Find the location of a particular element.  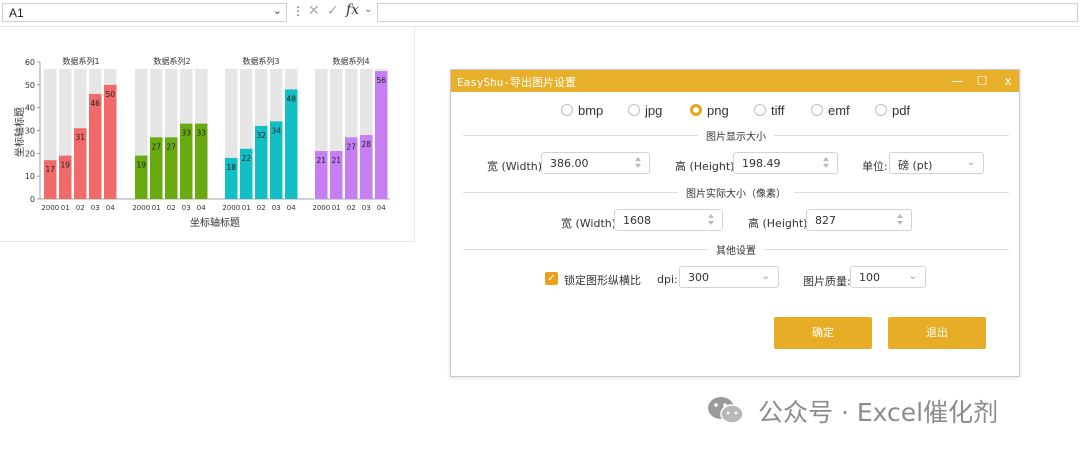

radio-label: jpg is located at coordinates (654, 110).